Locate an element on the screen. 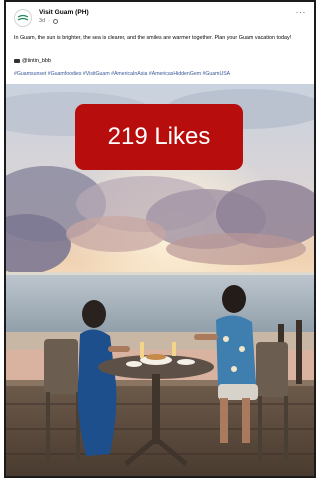 This screenshot has width=320, height=479. photo-credit: @tintin_bbb is located at coordinates (32, 61).